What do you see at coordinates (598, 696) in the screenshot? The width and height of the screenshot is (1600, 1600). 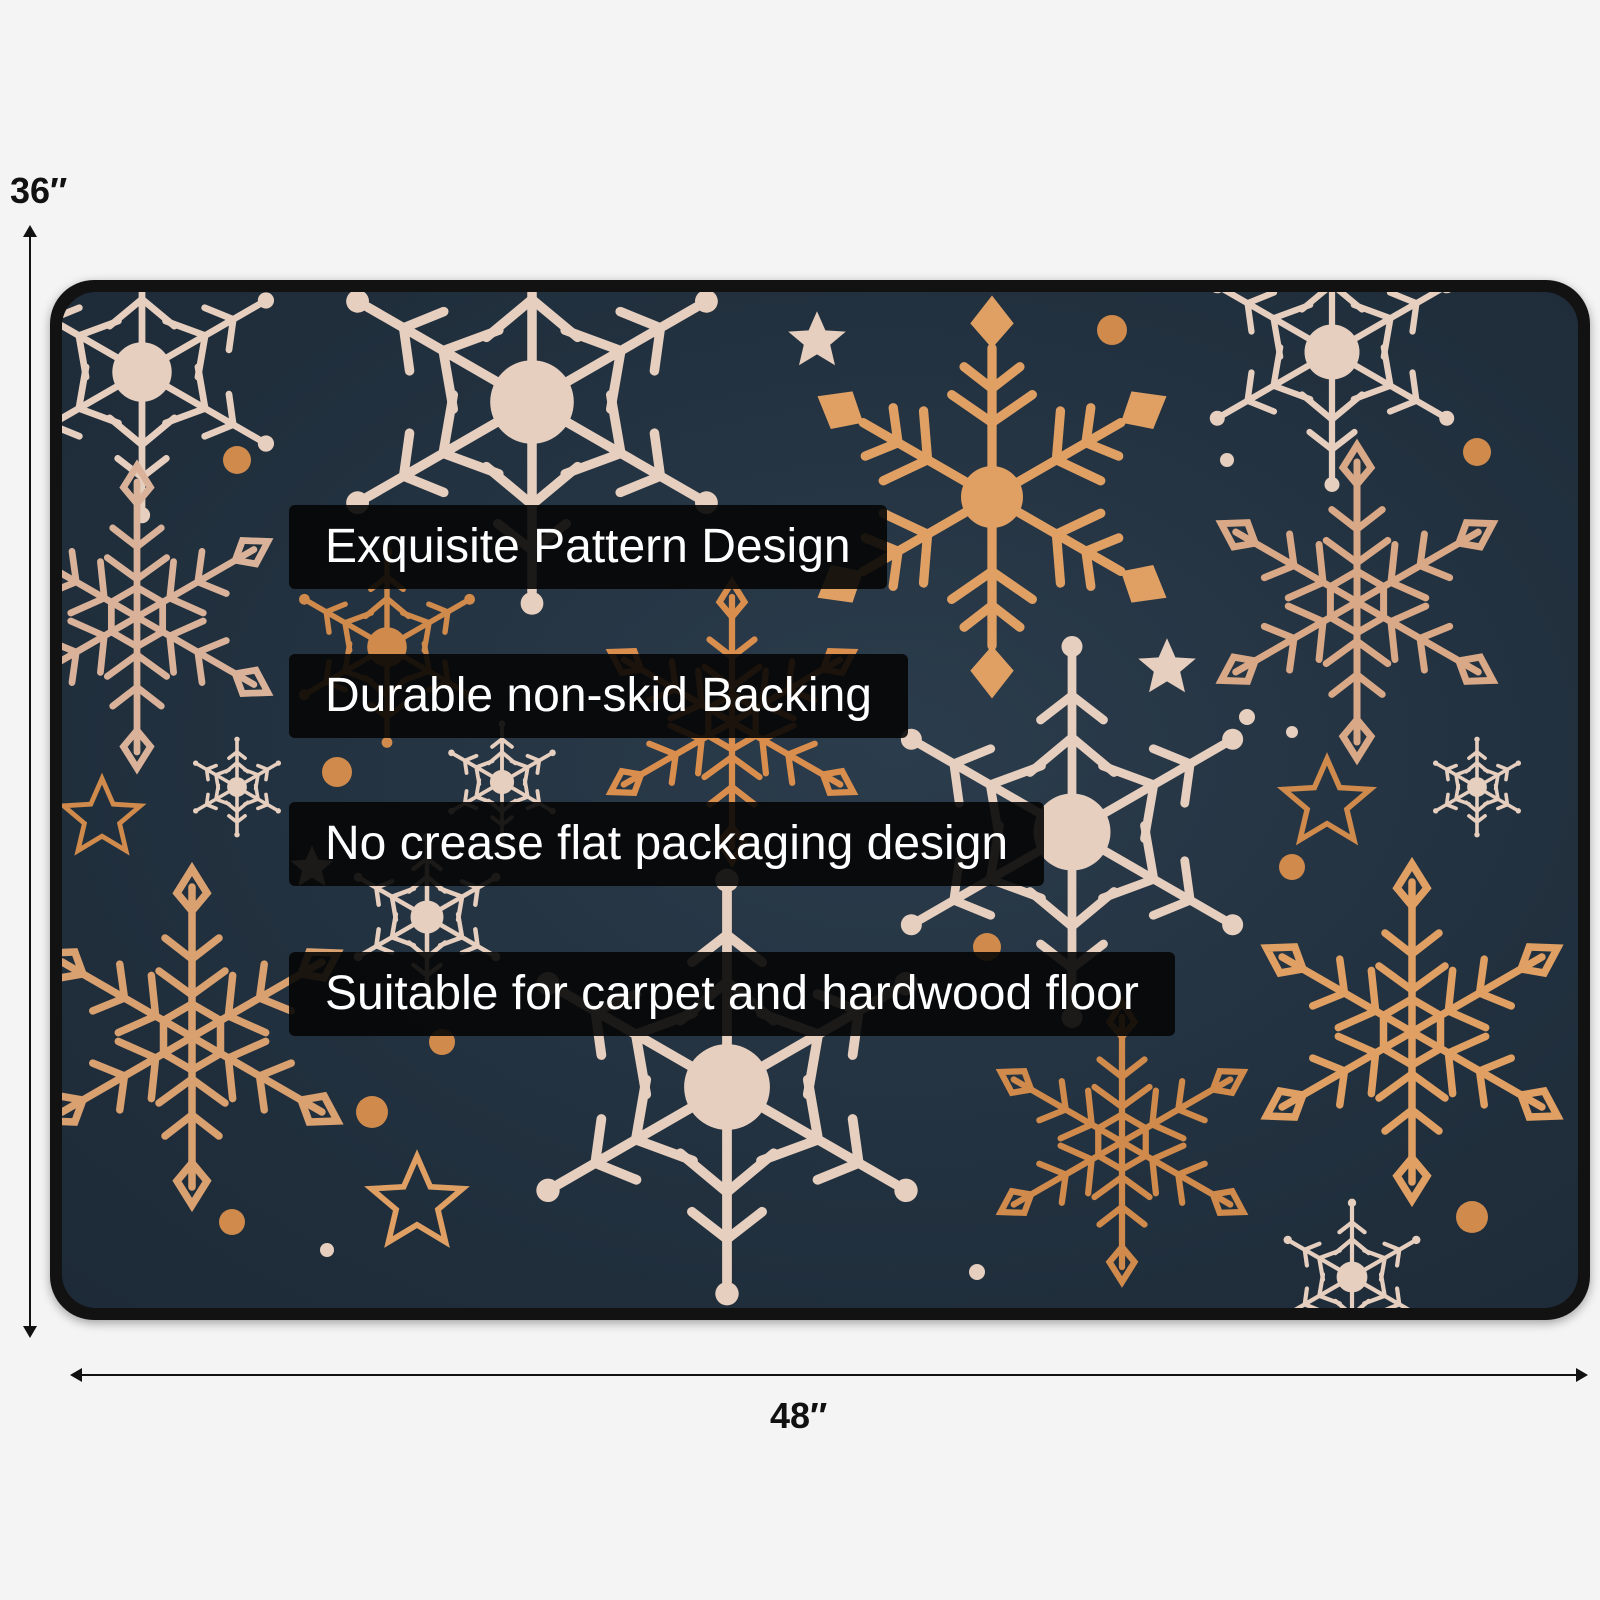 I see `feature-label-non-skid-backing: Durable non-skid Backing` at bounding box center [598, 696].